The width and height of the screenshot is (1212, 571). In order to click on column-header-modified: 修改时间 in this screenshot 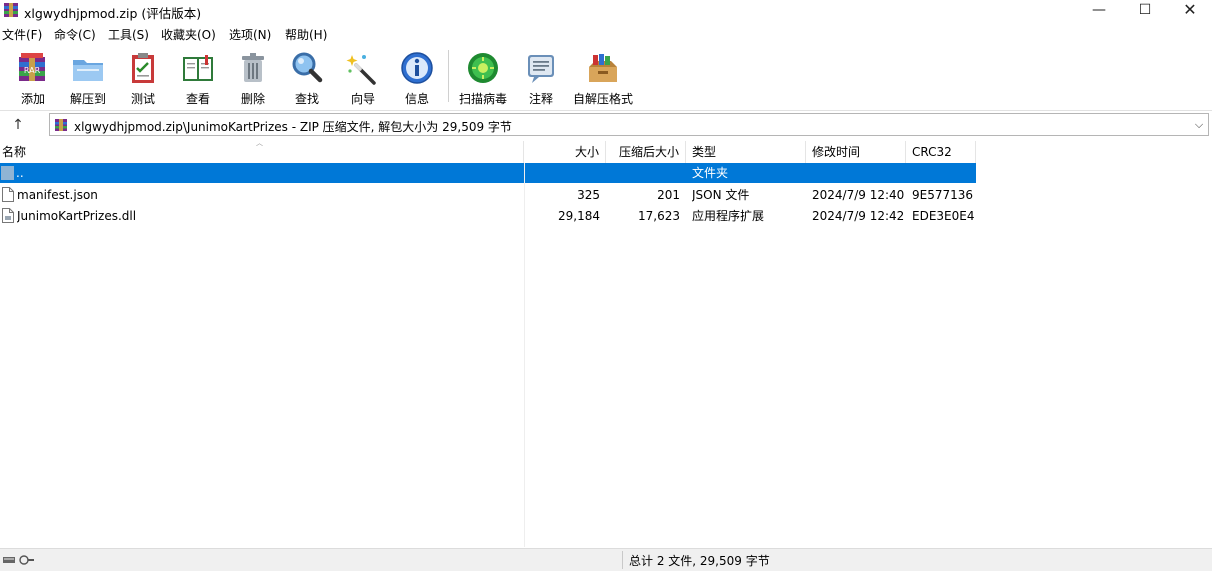, I will do `click(856, 152)`.